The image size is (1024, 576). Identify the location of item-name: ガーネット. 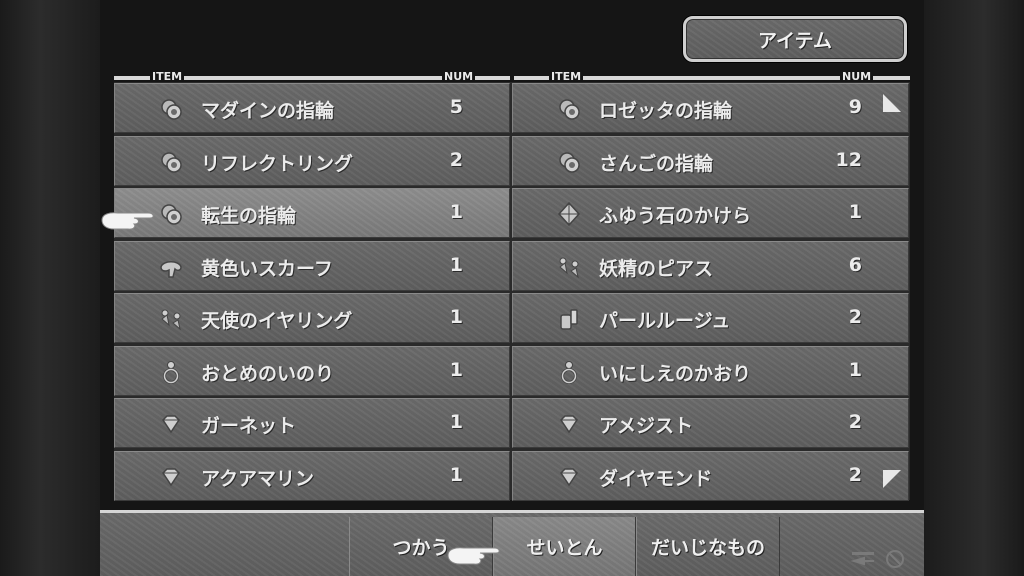
(249, 426).